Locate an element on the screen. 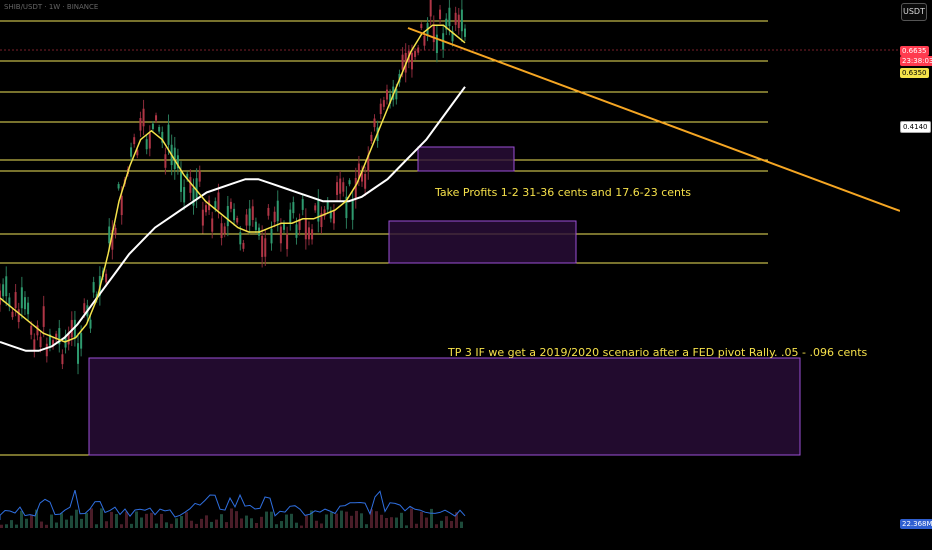 The height and width of the screenshot is (550, 932). price-axis is located at coordinates (916, 275).